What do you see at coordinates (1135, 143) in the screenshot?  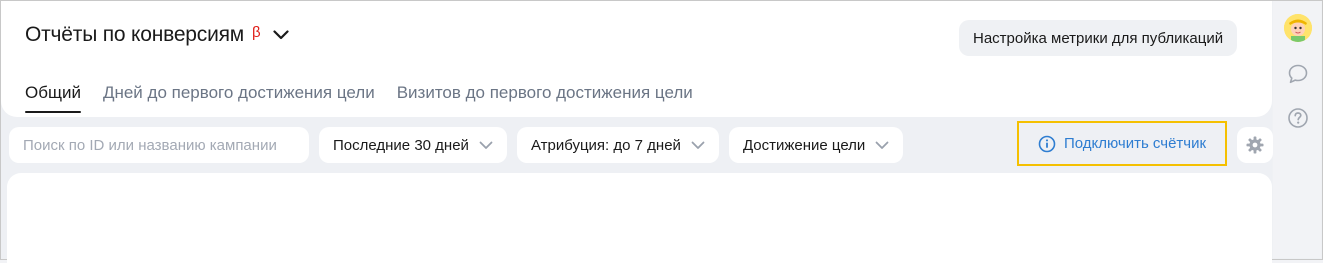 I see `connect-counter-label: Подключить счётчик` at bounding box center [1135, 143].